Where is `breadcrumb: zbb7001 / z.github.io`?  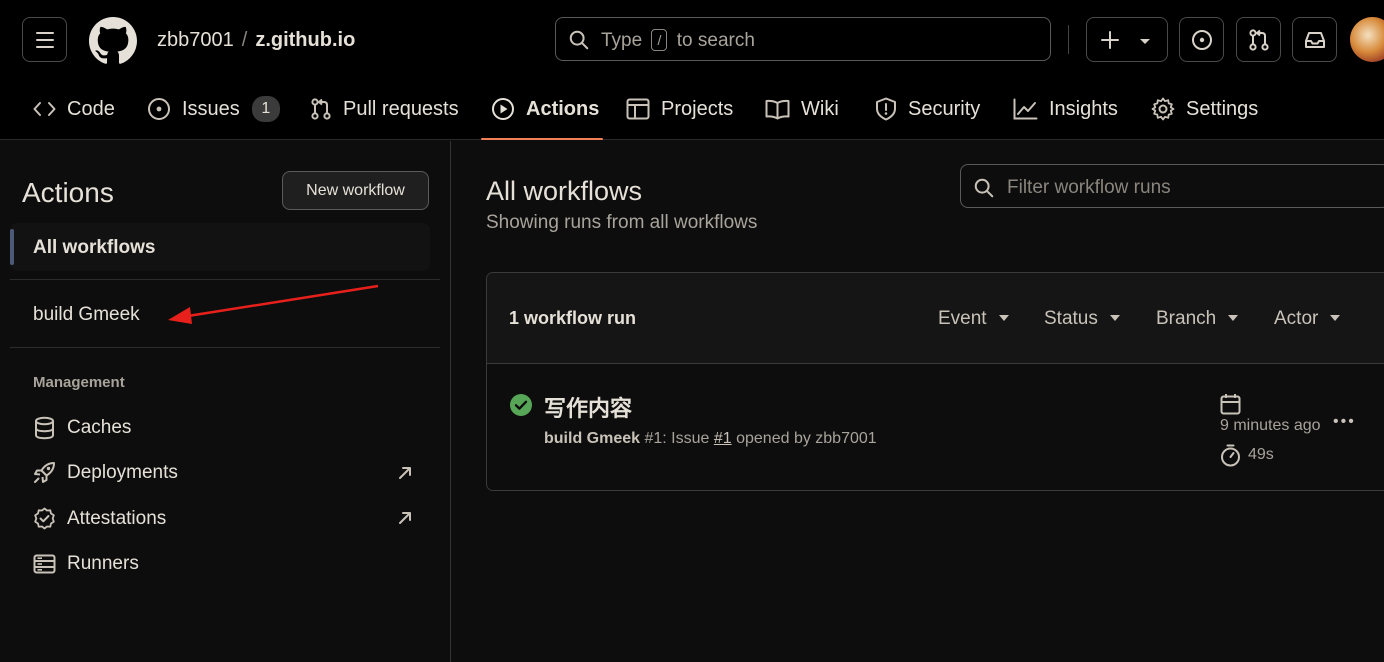 breadcrumb: zbb7001 / z.github.io is located at coordinates (256, 40).